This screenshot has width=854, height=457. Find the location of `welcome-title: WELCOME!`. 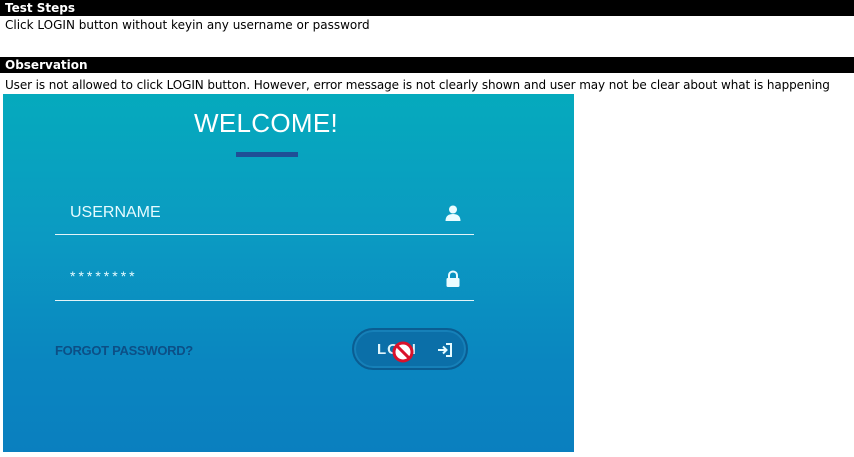

welcome-title: WELCOME! is located at coordinates (266, 123).